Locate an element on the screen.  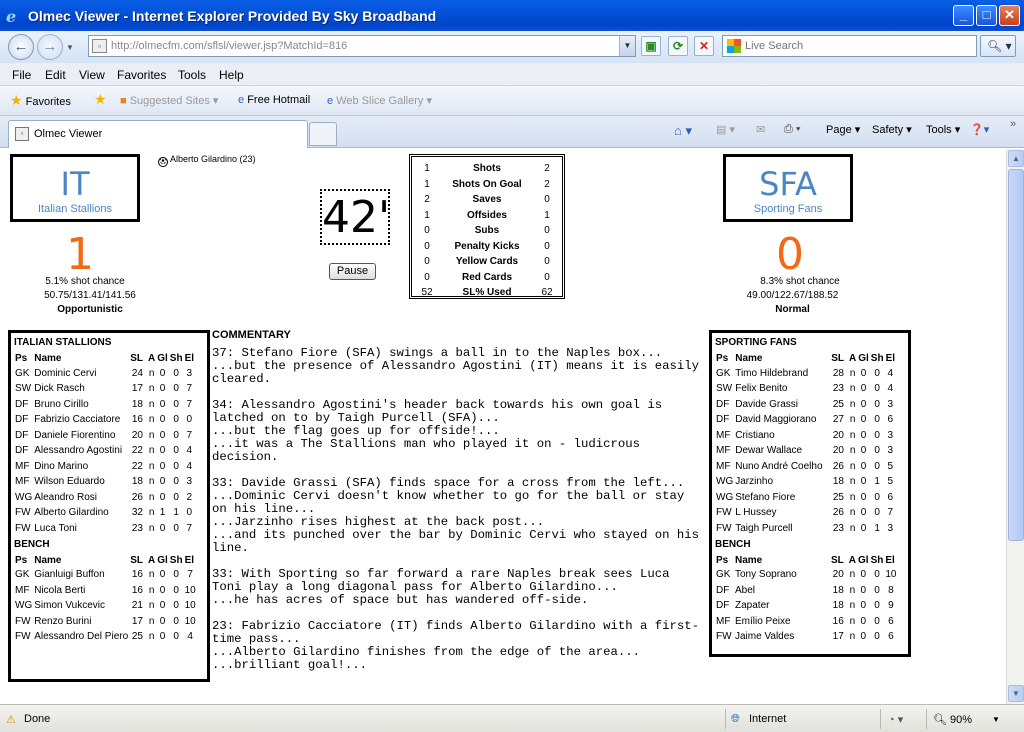
menu-edit: Edit is located at coordinates (55, 75).